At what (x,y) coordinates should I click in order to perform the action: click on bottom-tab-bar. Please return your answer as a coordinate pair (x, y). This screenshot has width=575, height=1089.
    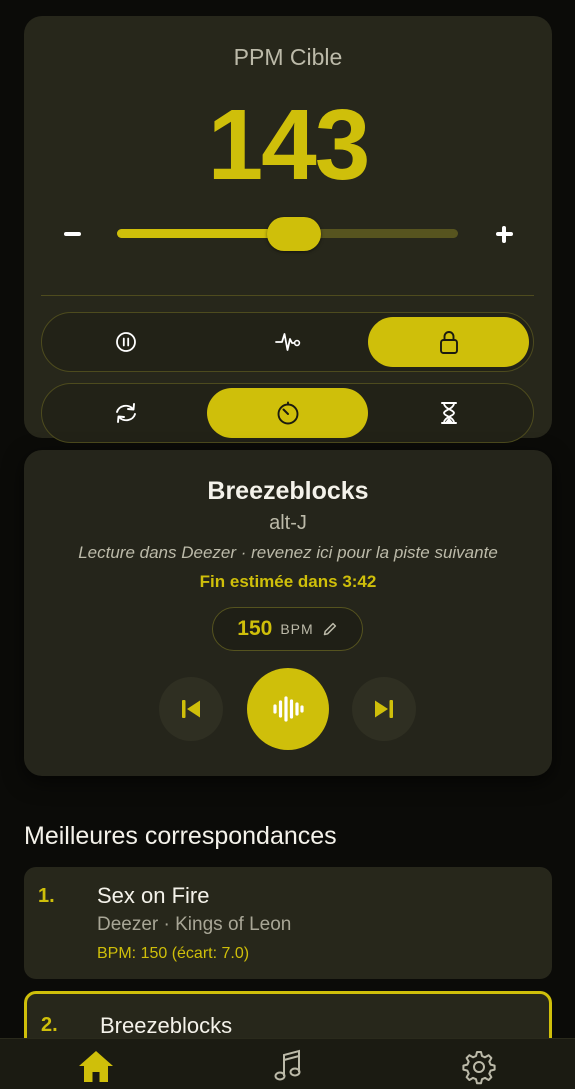
    Looking at the image, I should click on (287, 1063).